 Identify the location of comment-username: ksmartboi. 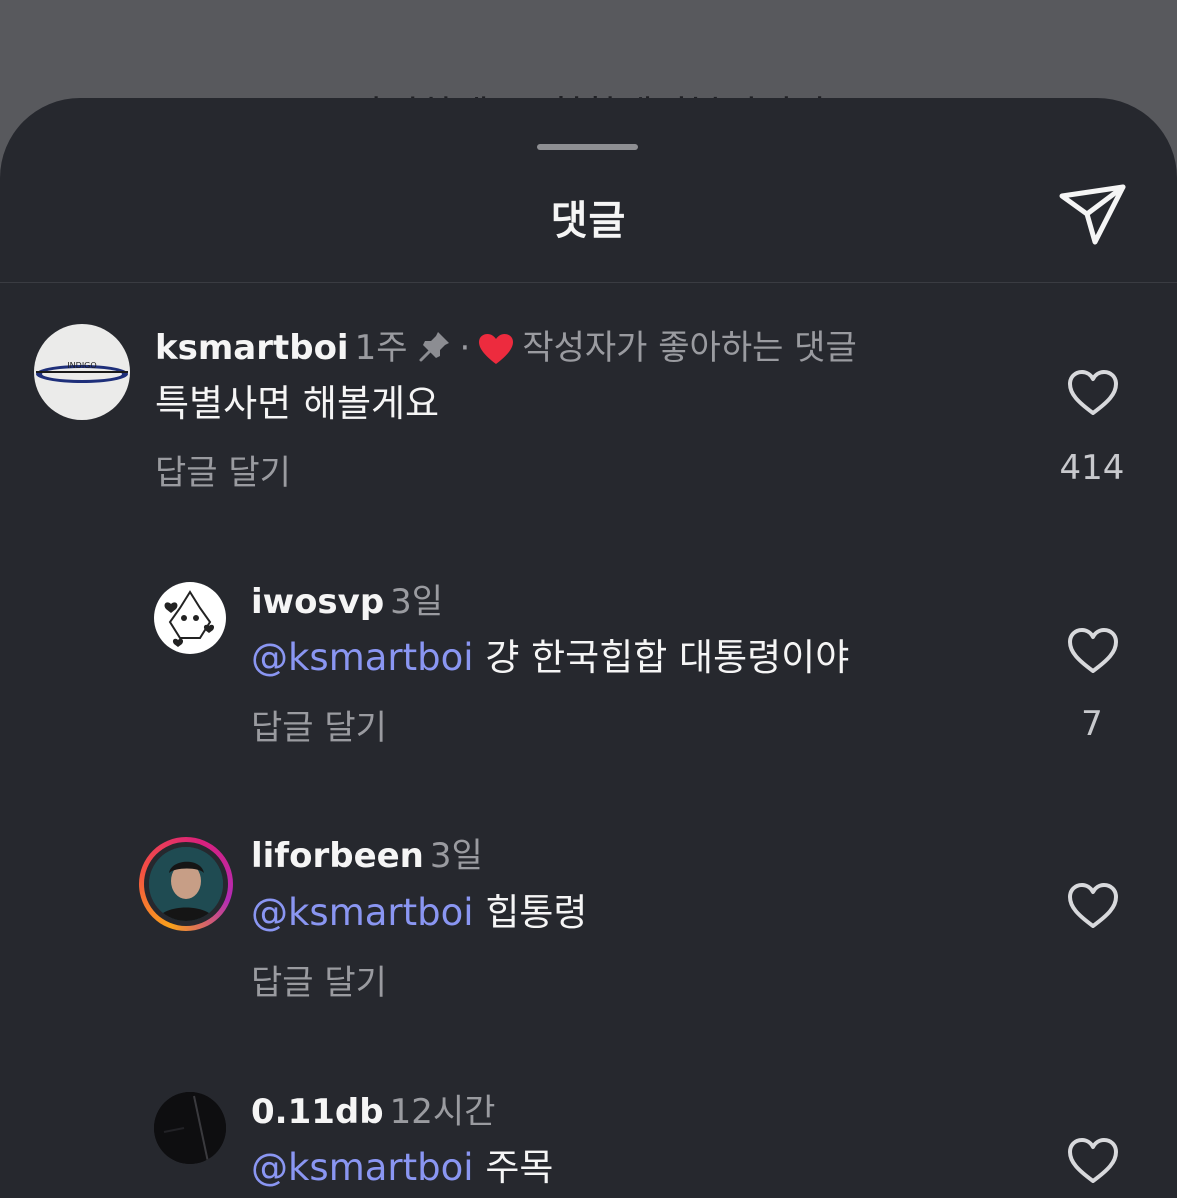
(252, 348).